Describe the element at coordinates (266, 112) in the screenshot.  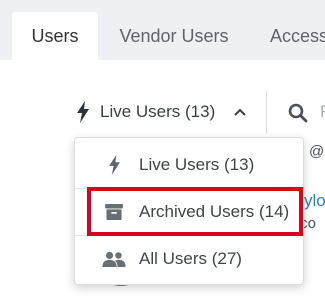
I see `toolbar-divider` at that location.